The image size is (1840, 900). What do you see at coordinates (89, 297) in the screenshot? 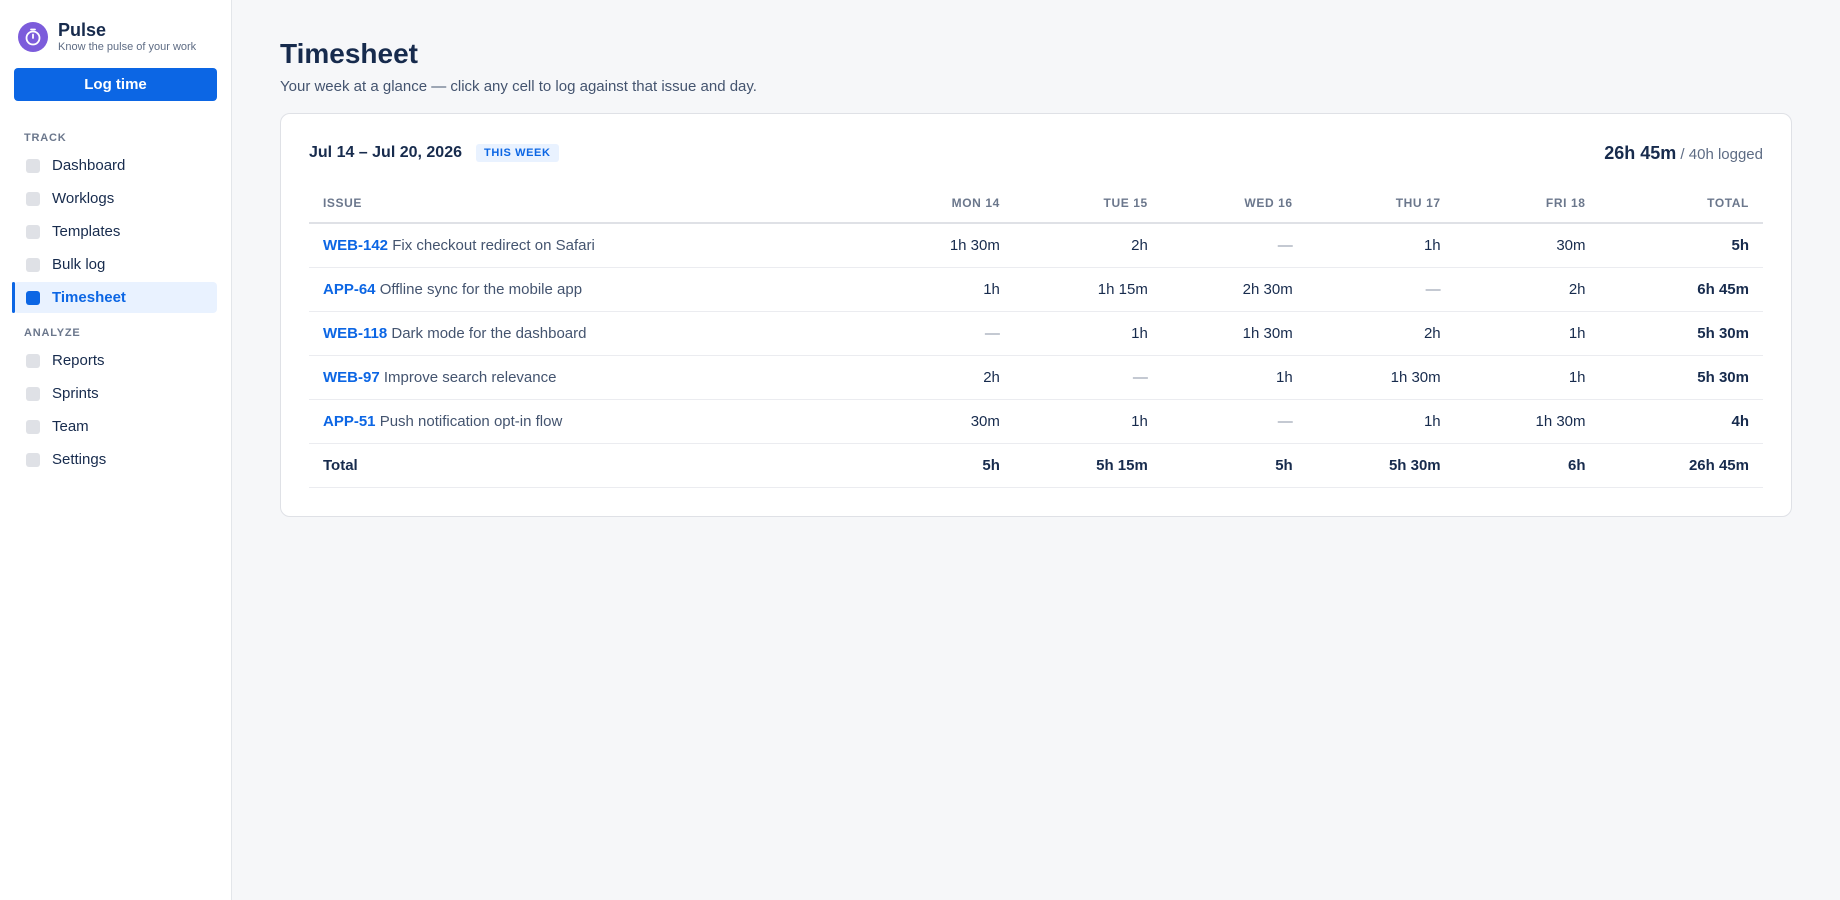
I see `sidebar-item-label: Timesheet` at bounding box center [89, 297].